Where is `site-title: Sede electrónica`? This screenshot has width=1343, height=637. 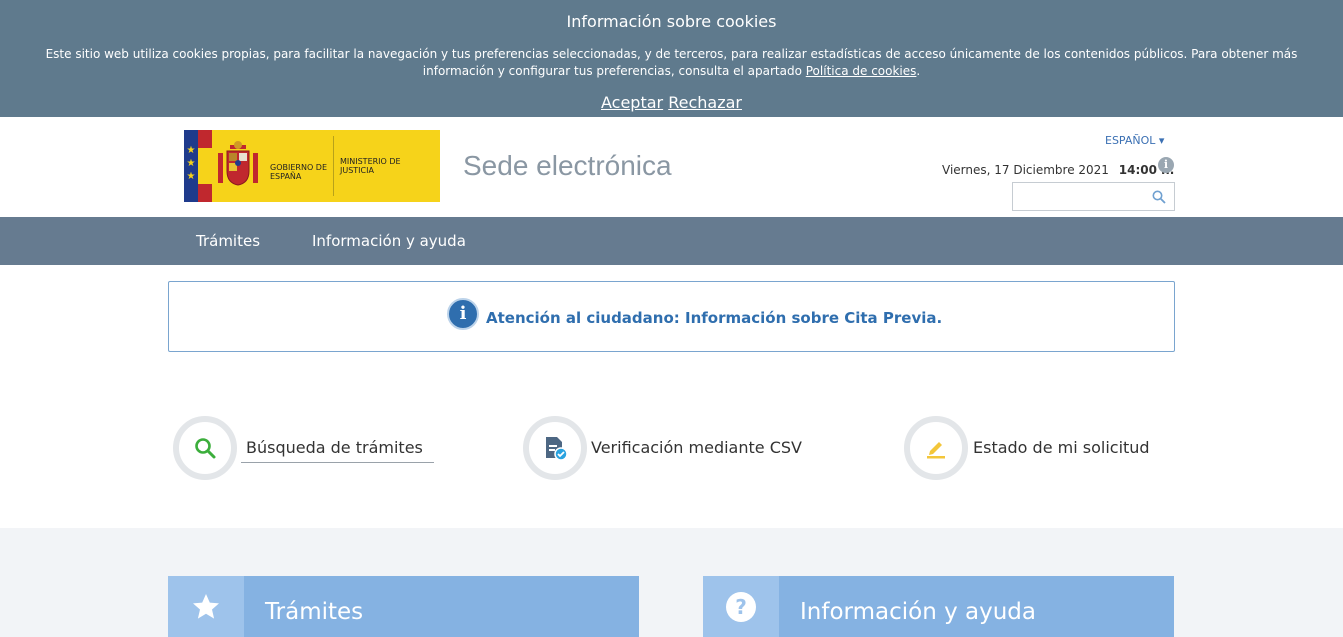
site-title: Sede electrónica is located at coordinates (567, 165).